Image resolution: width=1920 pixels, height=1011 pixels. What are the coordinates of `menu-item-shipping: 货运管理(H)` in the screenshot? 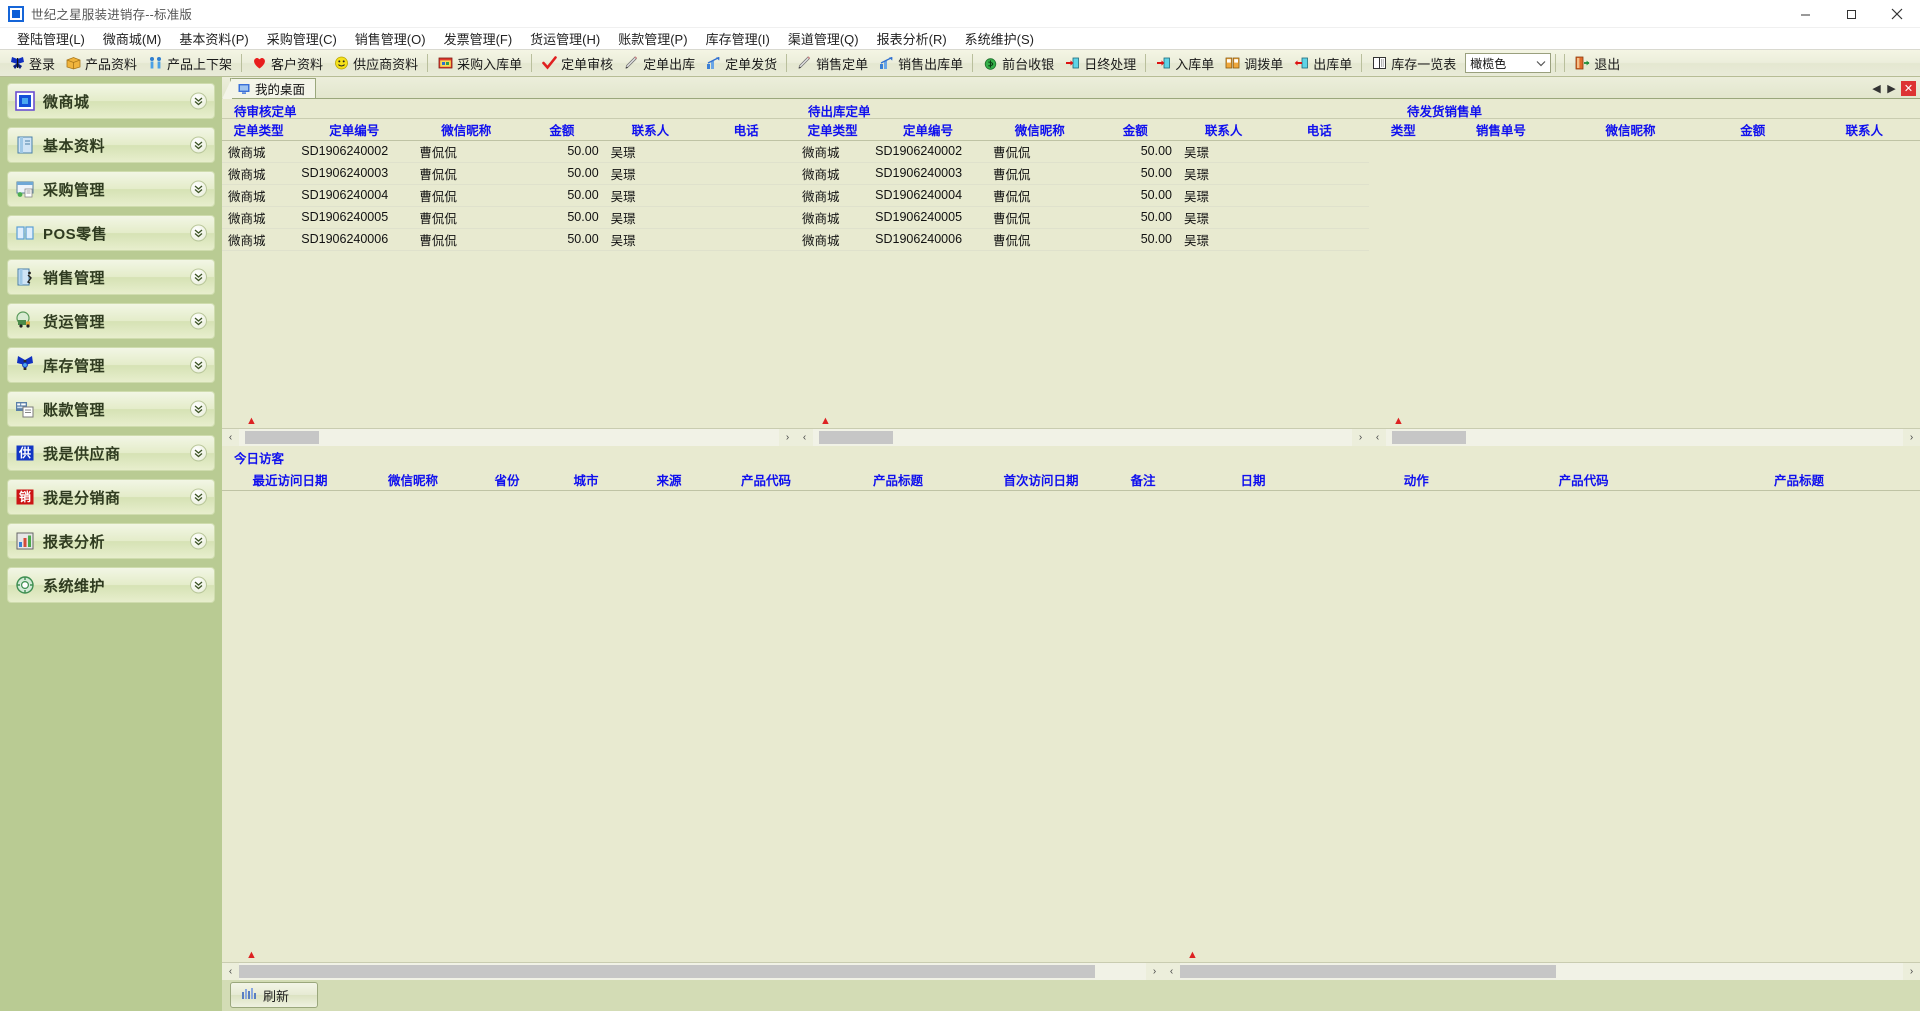 It's located at (565, 38).